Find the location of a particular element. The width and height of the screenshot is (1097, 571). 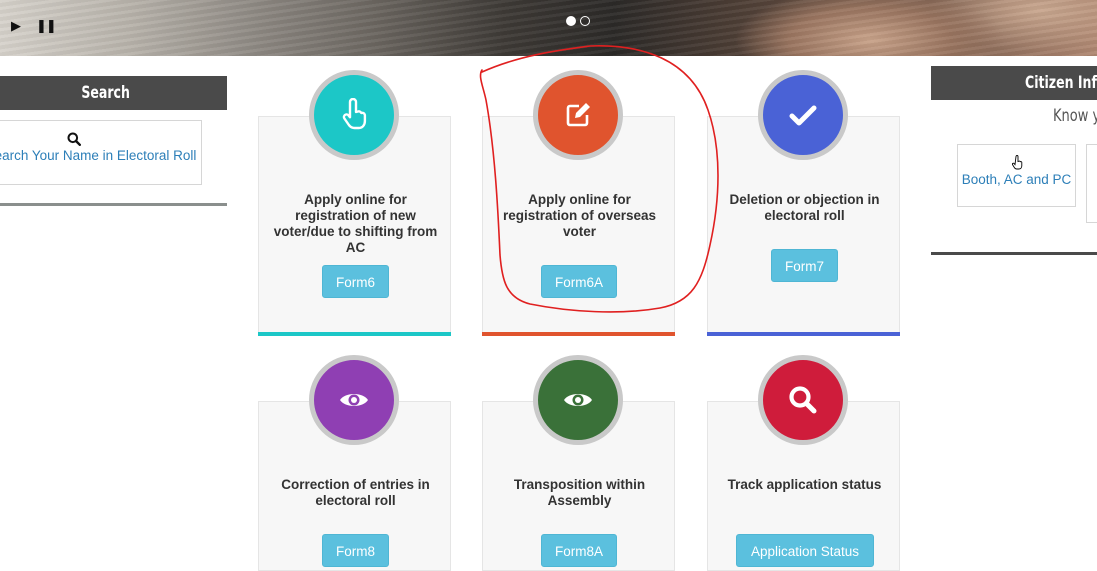

citizen-panel-divider is located at coordinates (1014, 253).